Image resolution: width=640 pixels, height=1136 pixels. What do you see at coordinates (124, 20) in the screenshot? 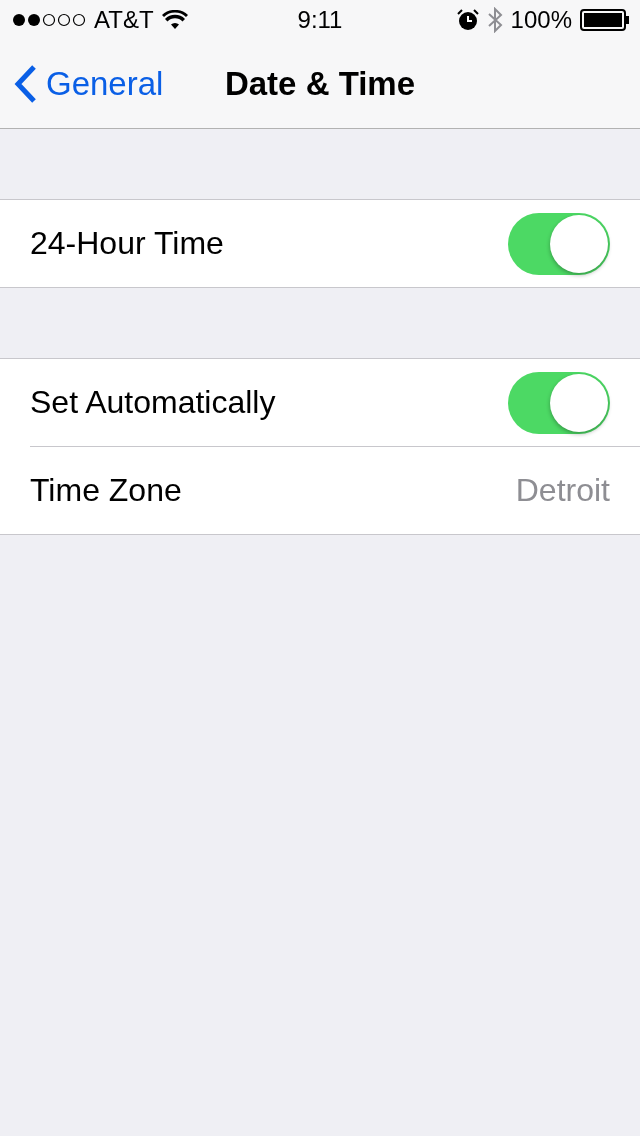
I see `carrier-name: AT&T` at bounding box center [124, 20].